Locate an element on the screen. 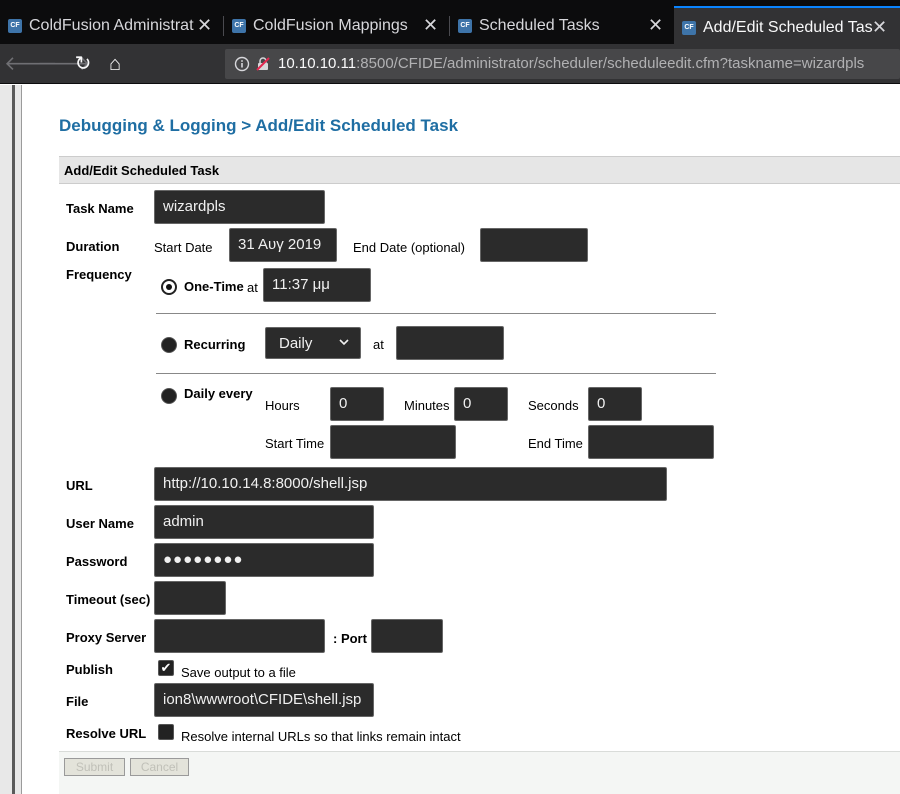 Image resolution: width=900 pixels, height=794 pixels. tab-add-edit-scheduled-task: CF Add/Edit Scheduled Task ✕ is located at coordinates (787, 26).